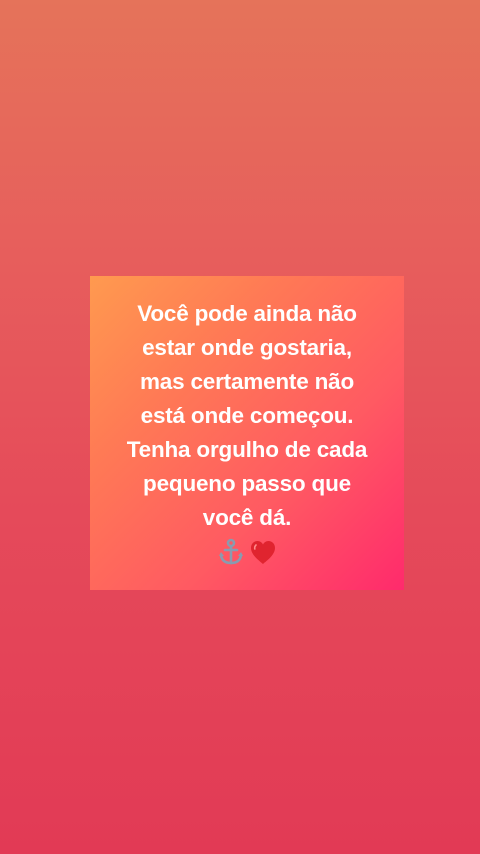 This screenshot has height=854, width=480. Describe the element at coordinates (247, 552) in the screenshot. I see `emoji-row` at that location.